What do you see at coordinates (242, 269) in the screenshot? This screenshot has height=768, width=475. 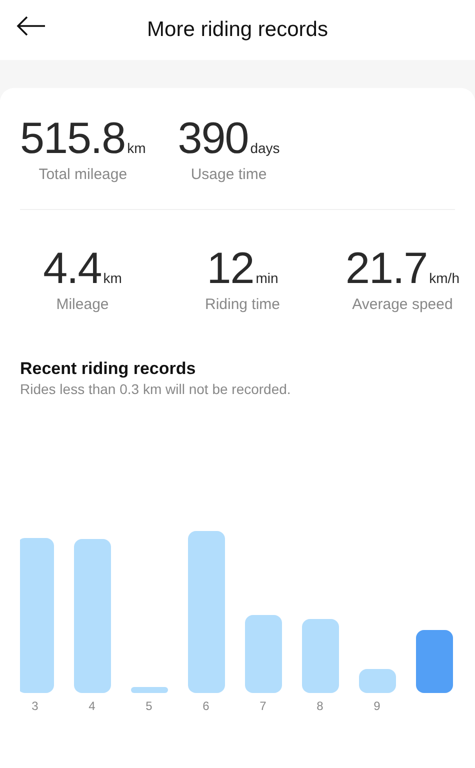 I see `stat-value: 12 min` at bounding box center [242, 269].